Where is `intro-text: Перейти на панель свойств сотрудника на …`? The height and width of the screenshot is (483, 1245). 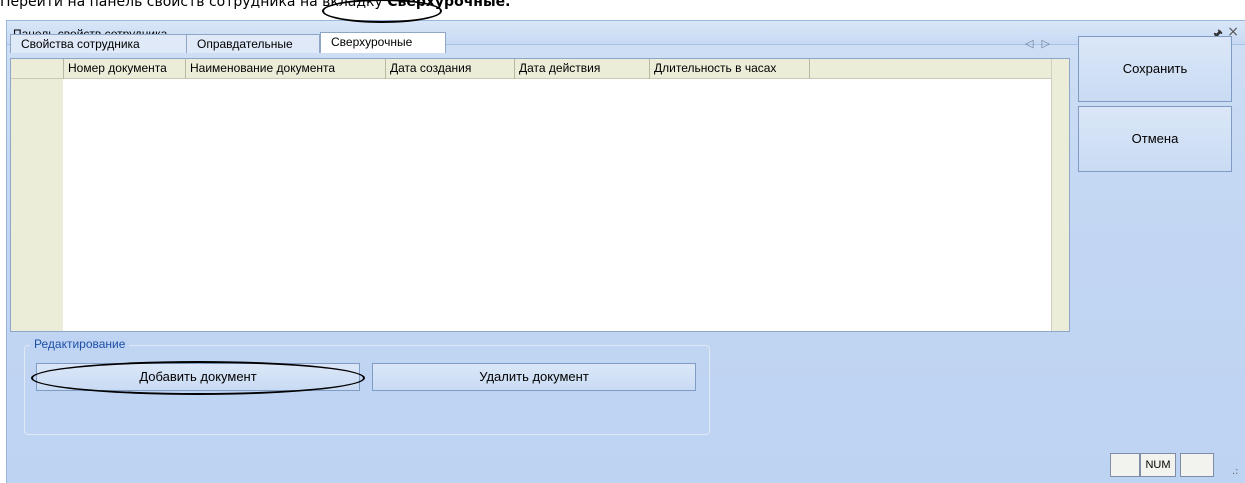
intro-text: Перейти на панель свойств сотрудника на … is located at coordinates (255, 5).